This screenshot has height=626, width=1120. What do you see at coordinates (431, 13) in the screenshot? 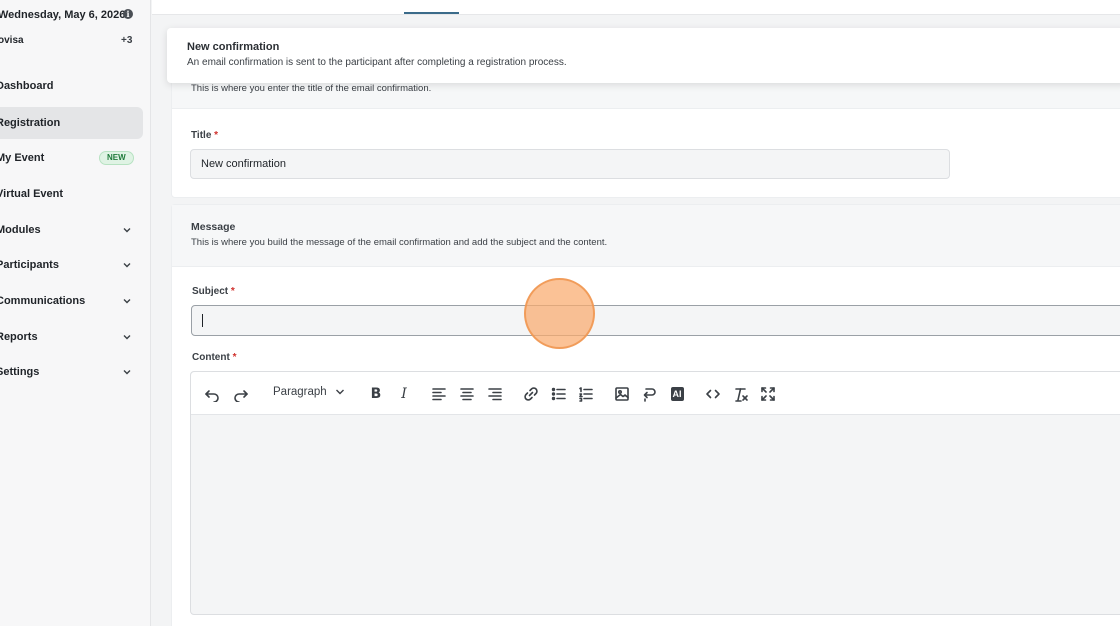
I see `active-tab-indicator` at bounding box center [431, 13].